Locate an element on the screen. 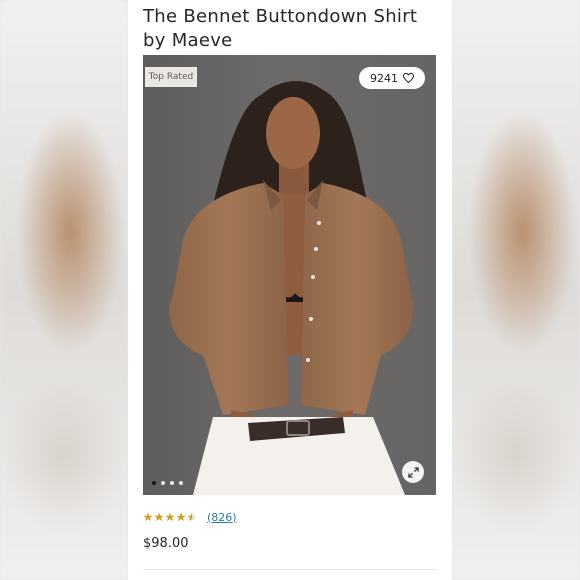  carousel-dots is located at coordinates (167, 483).